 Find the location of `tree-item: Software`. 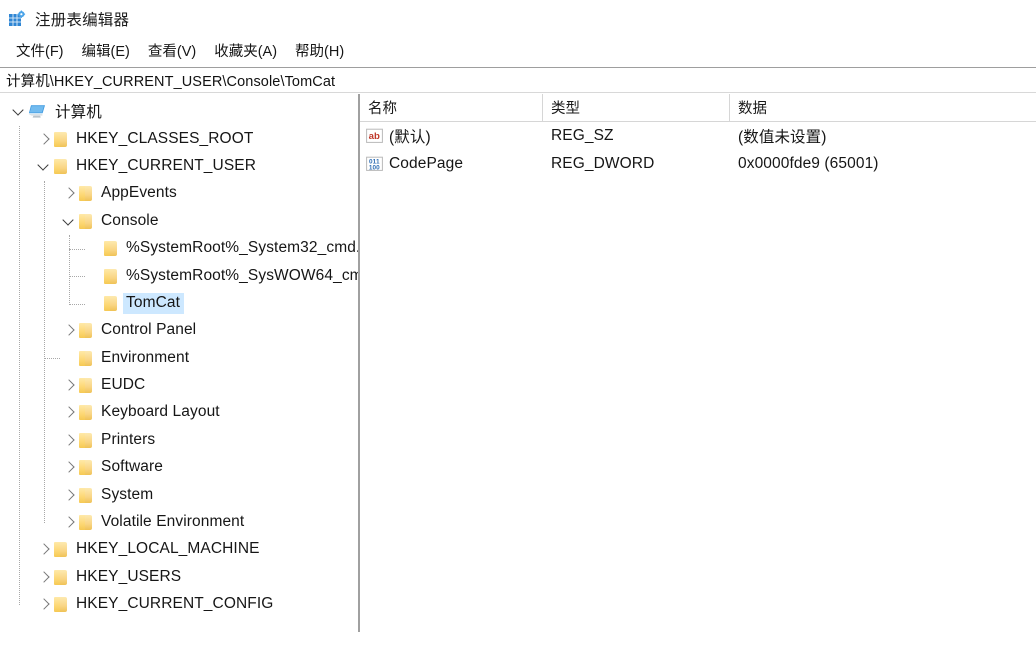

tree-item: Software is located at coordinates (179, 467).